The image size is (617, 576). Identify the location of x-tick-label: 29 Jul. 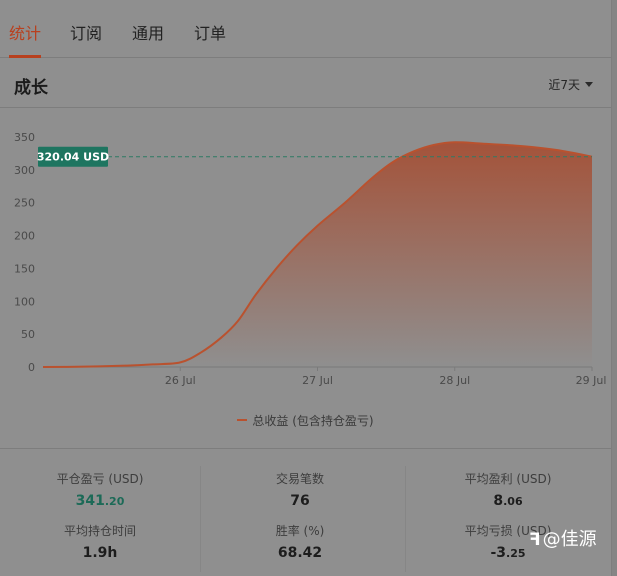
(591, 380).